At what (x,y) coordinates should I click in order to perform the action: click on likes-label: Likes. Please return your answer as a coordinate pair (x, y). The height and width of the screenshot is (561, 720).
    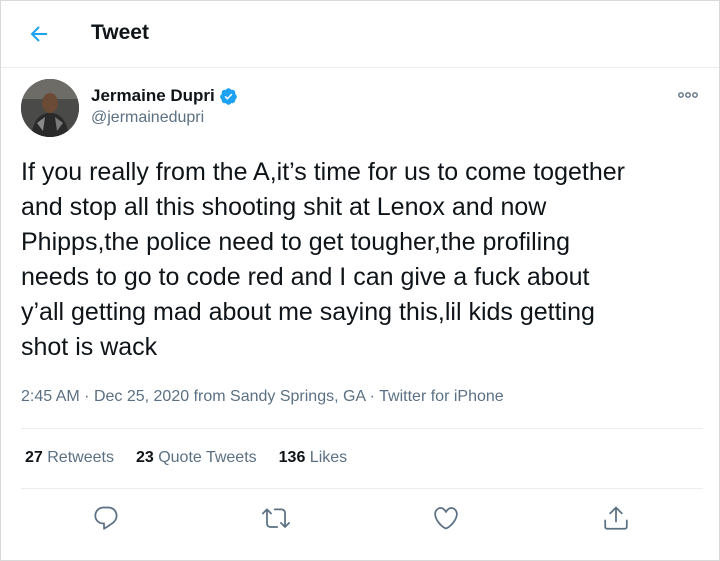
    Looking at the image, I should click on (328, 457).